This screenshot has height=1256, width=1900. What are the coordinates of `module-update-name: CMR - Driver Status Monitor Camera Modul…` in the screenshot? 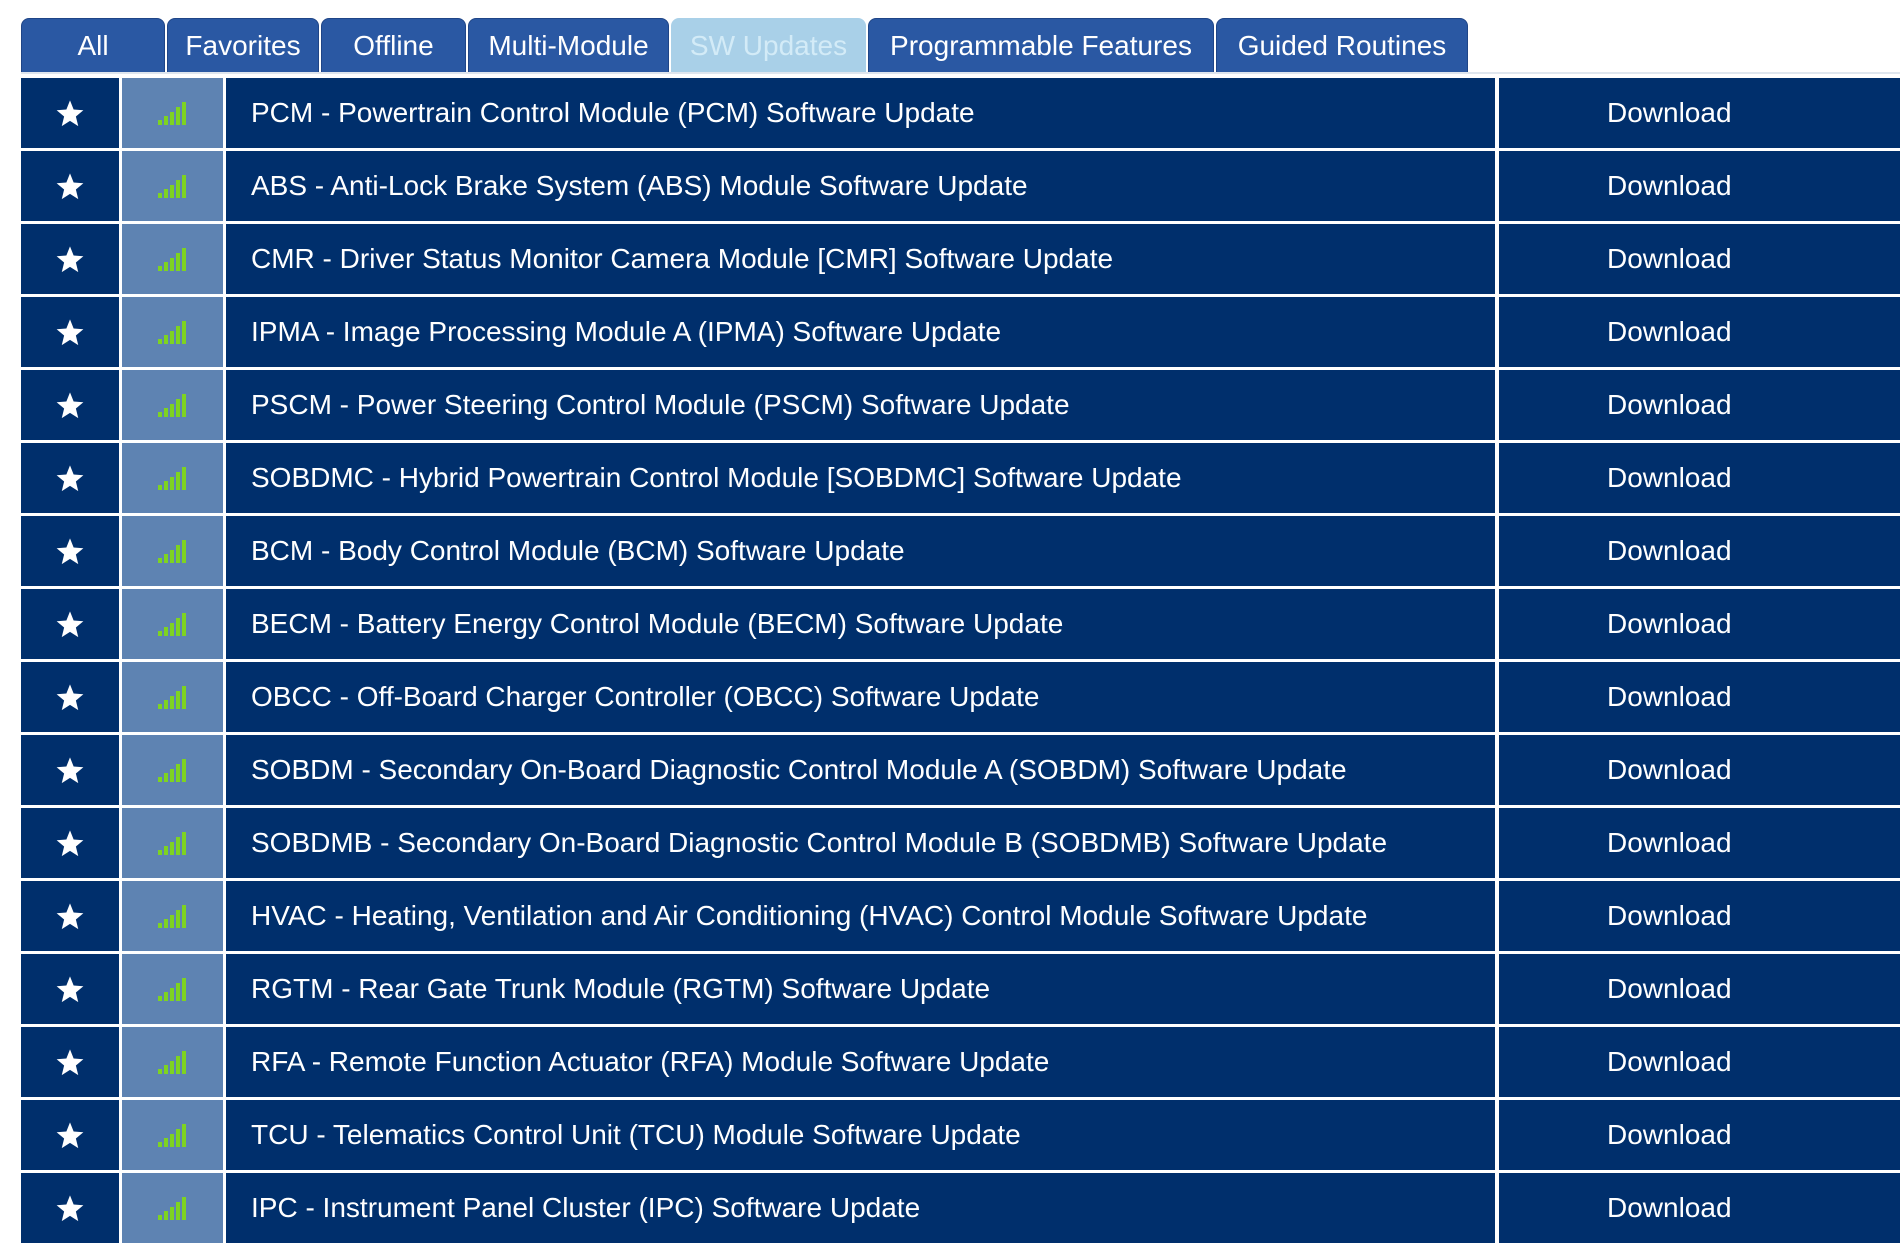 It's located at (860, 259).